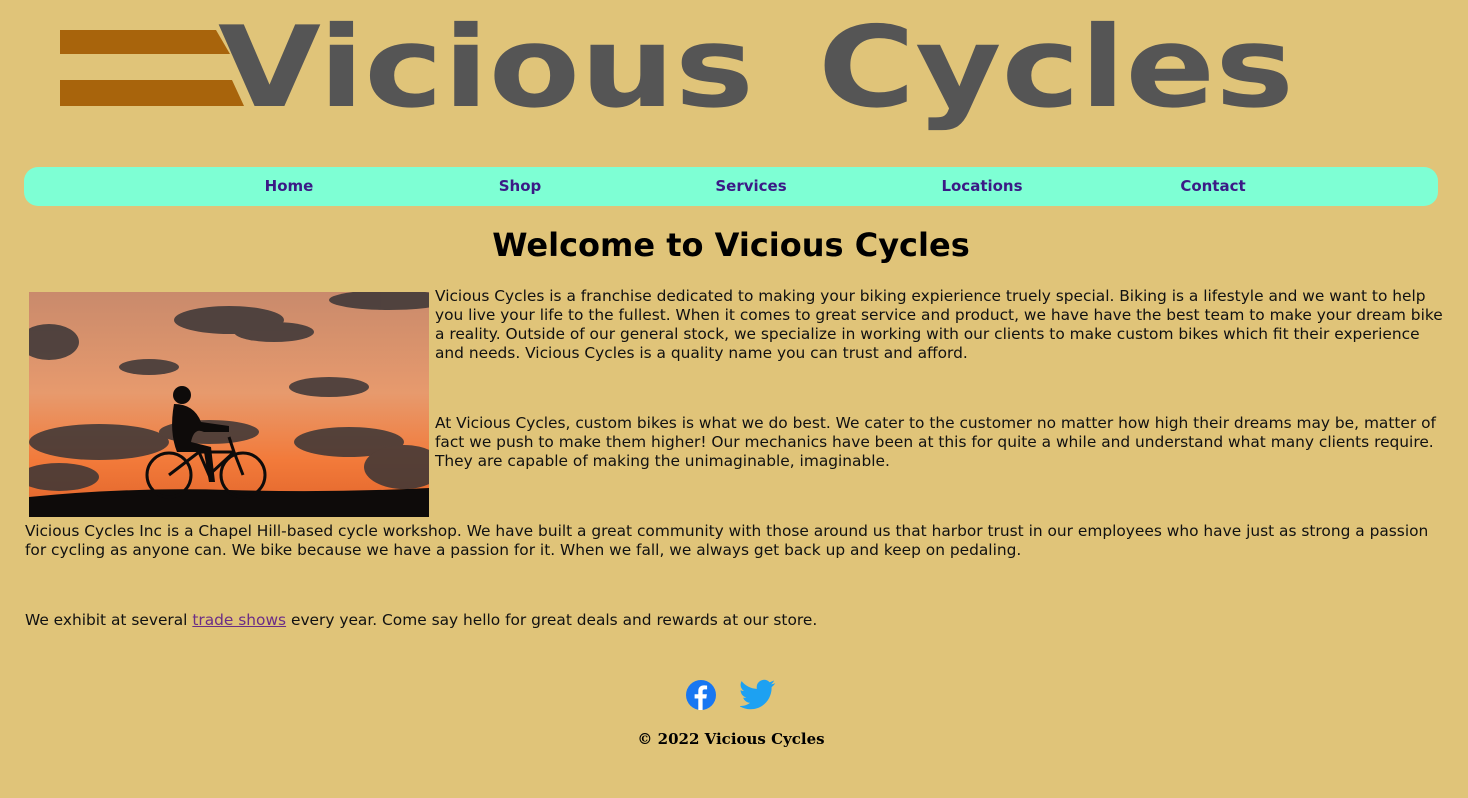 This screenshot has height=798, width=1468. Describe the element at coordinates (239, 620) in the screenshot. I see `trade-shows-link: trade shows` at that location.